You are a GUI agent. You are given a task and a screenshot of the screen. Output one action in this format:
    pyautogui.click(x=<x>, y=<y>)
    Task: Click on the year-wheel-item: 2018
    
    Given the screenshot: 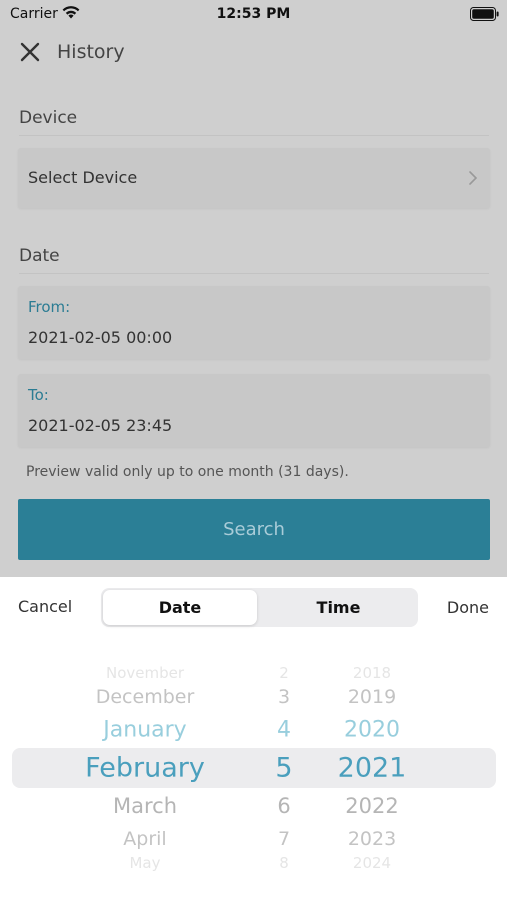 What is the action you would take?
    pyautogui.click(x=372, y=673)
    